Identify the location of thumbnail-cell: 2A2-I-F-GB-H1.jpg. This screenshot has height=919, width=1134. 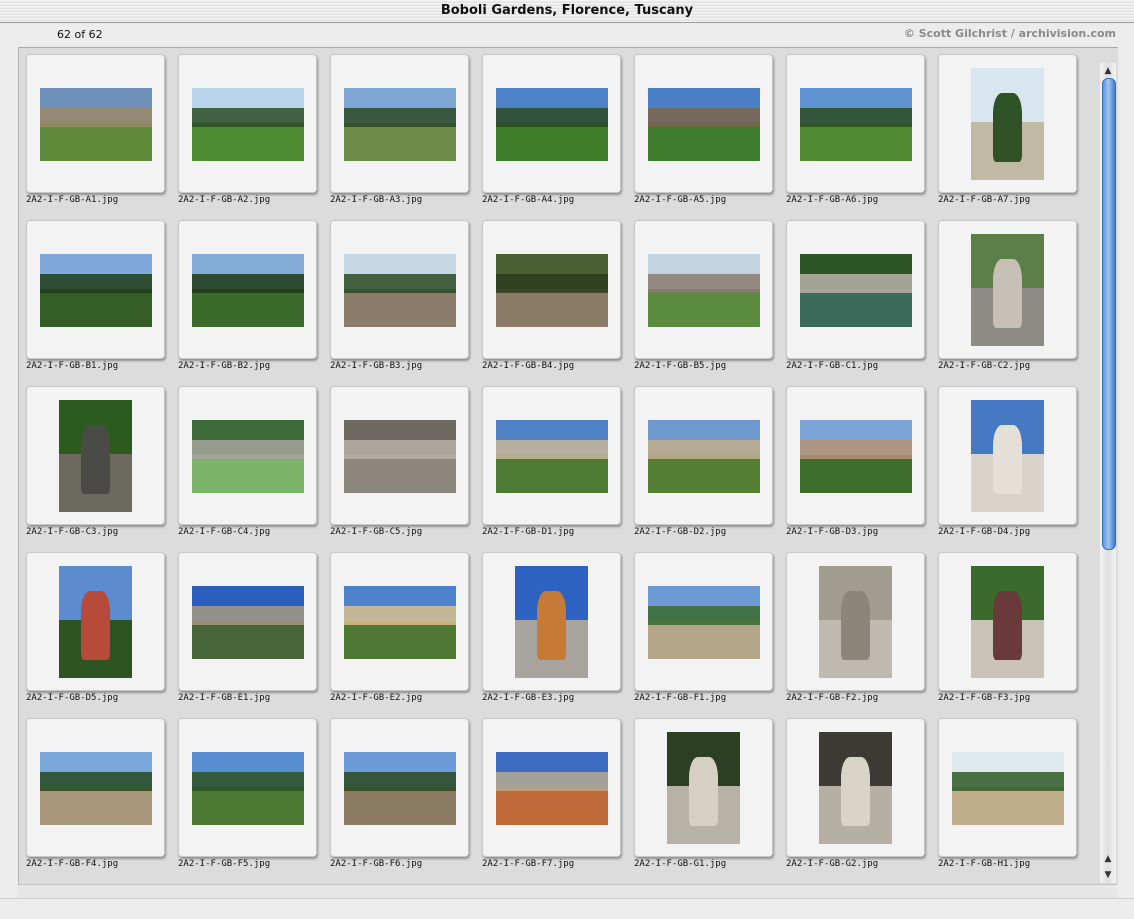
(1014, 801).